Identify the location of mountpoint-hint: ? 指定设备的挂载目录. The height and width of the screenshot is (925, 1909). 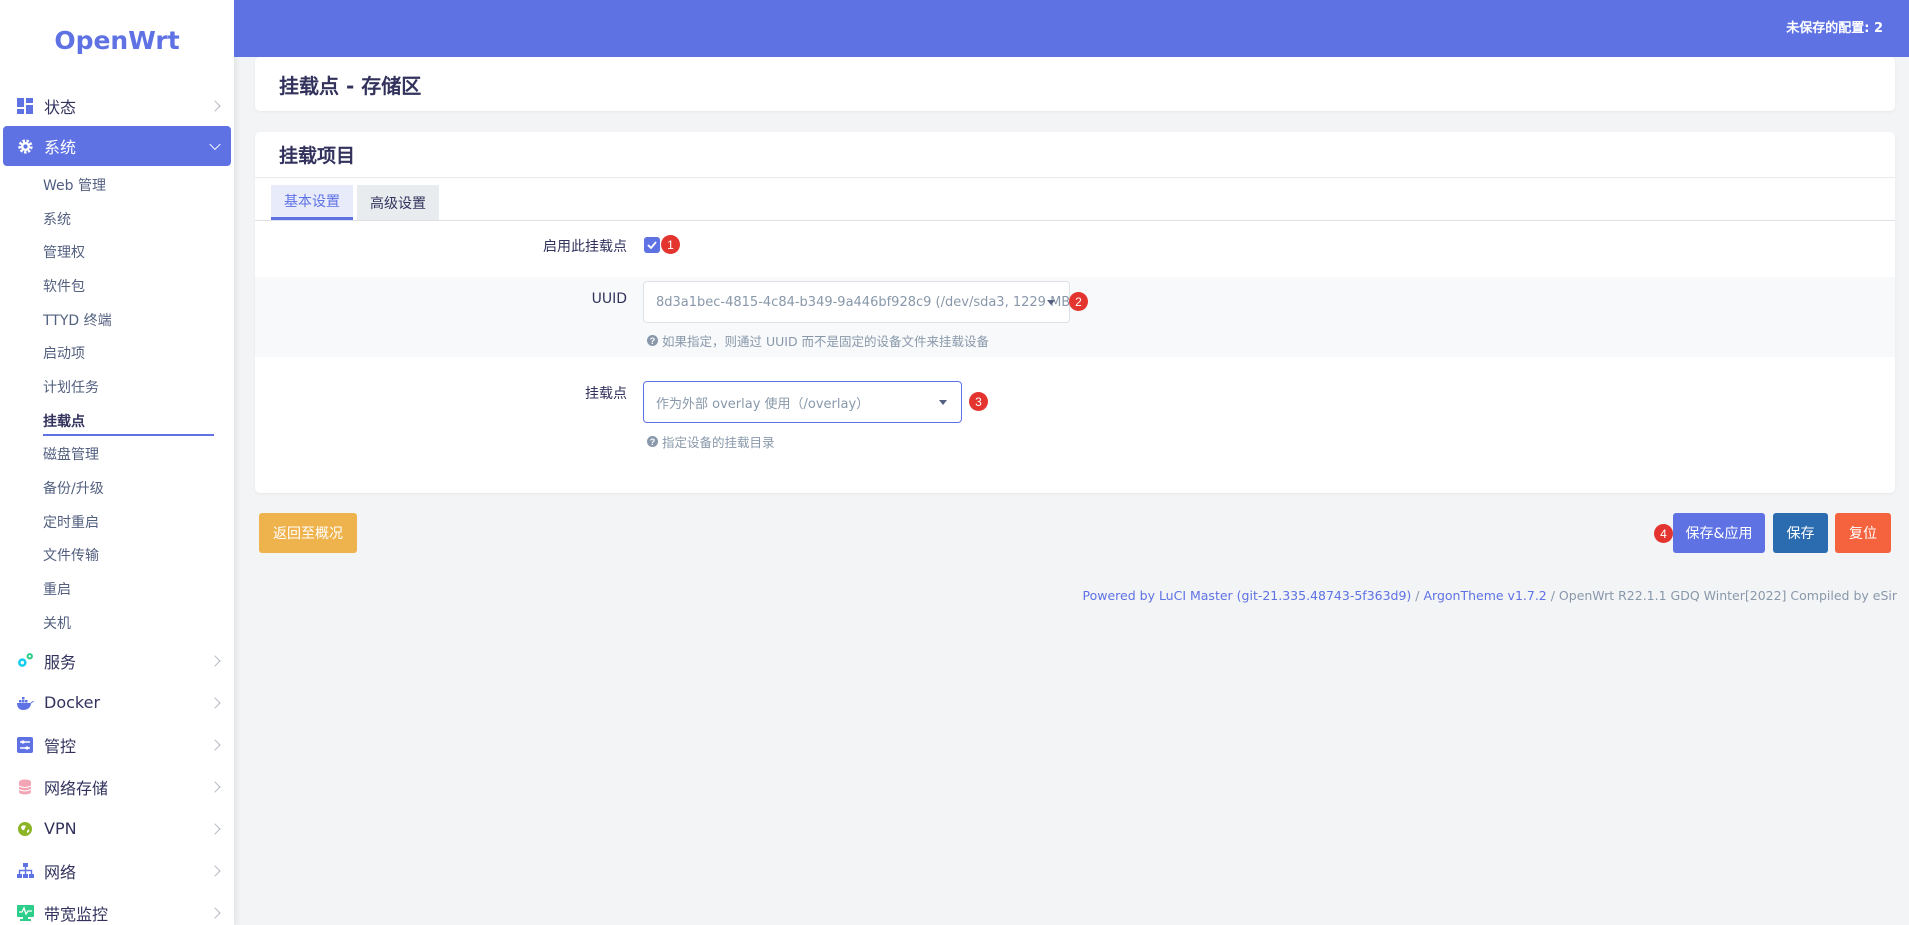
(711, 441).